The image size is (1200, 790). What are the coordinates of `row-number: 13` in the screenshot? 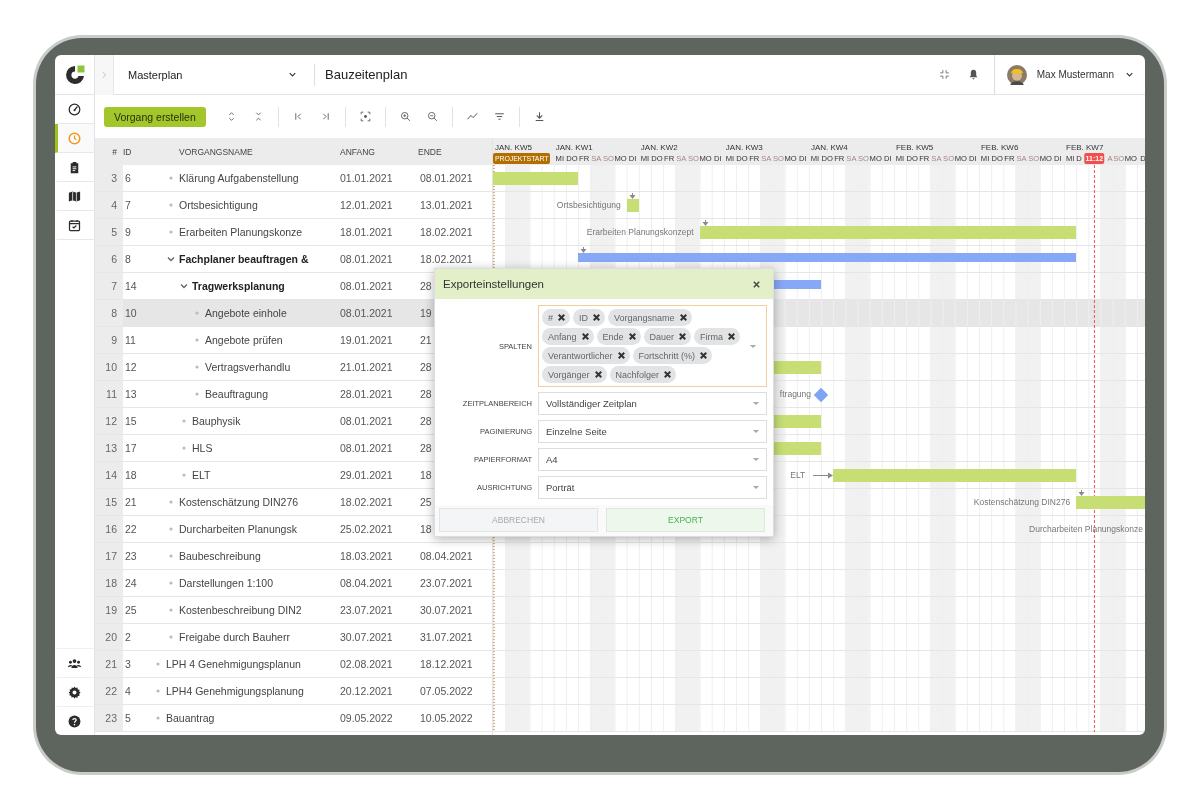 It's located at (109, 448).